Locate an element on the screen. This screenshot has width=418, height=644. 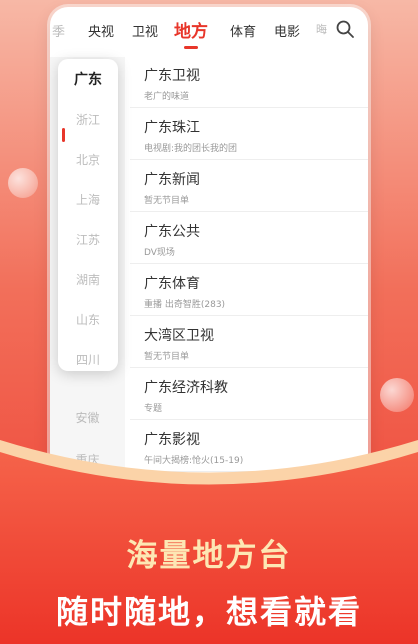
promo-headline: 海量地方台 is located at coordinates (209, 556).